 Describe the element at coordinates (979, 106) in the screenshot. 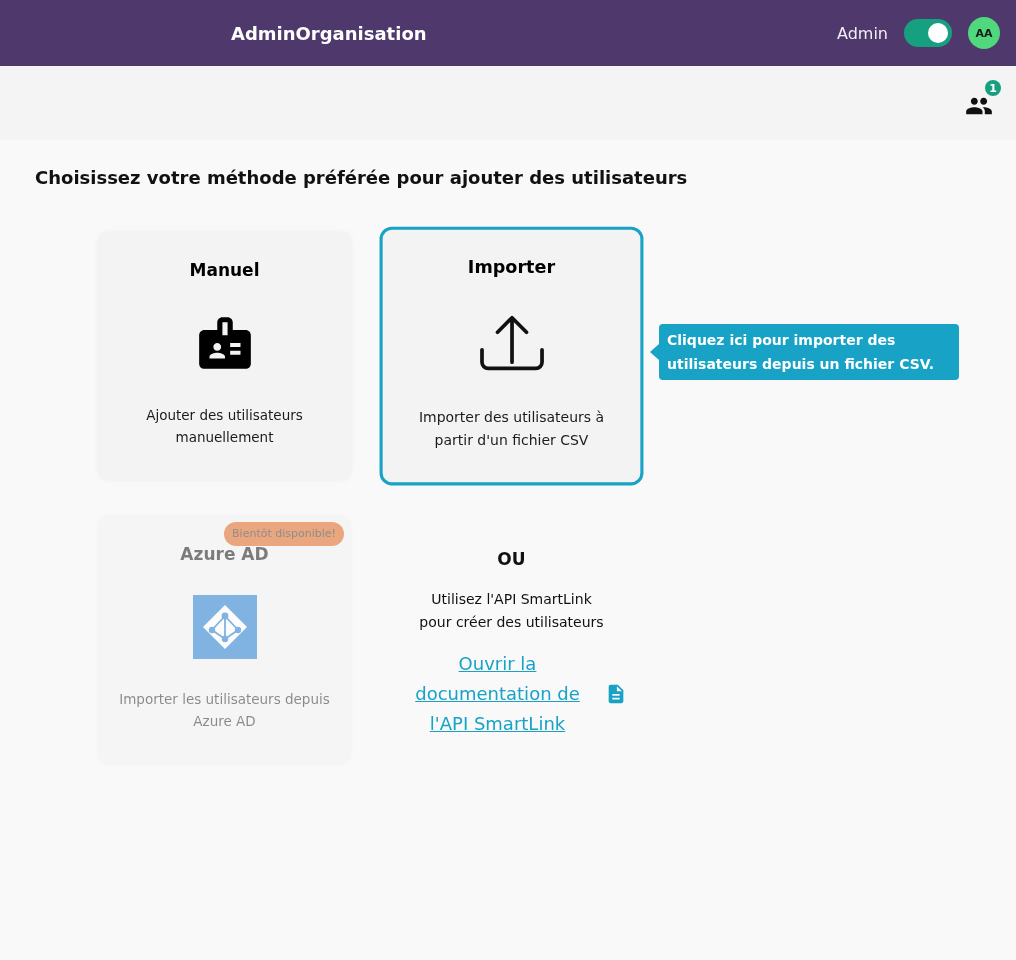

I see `users-button` at that location.